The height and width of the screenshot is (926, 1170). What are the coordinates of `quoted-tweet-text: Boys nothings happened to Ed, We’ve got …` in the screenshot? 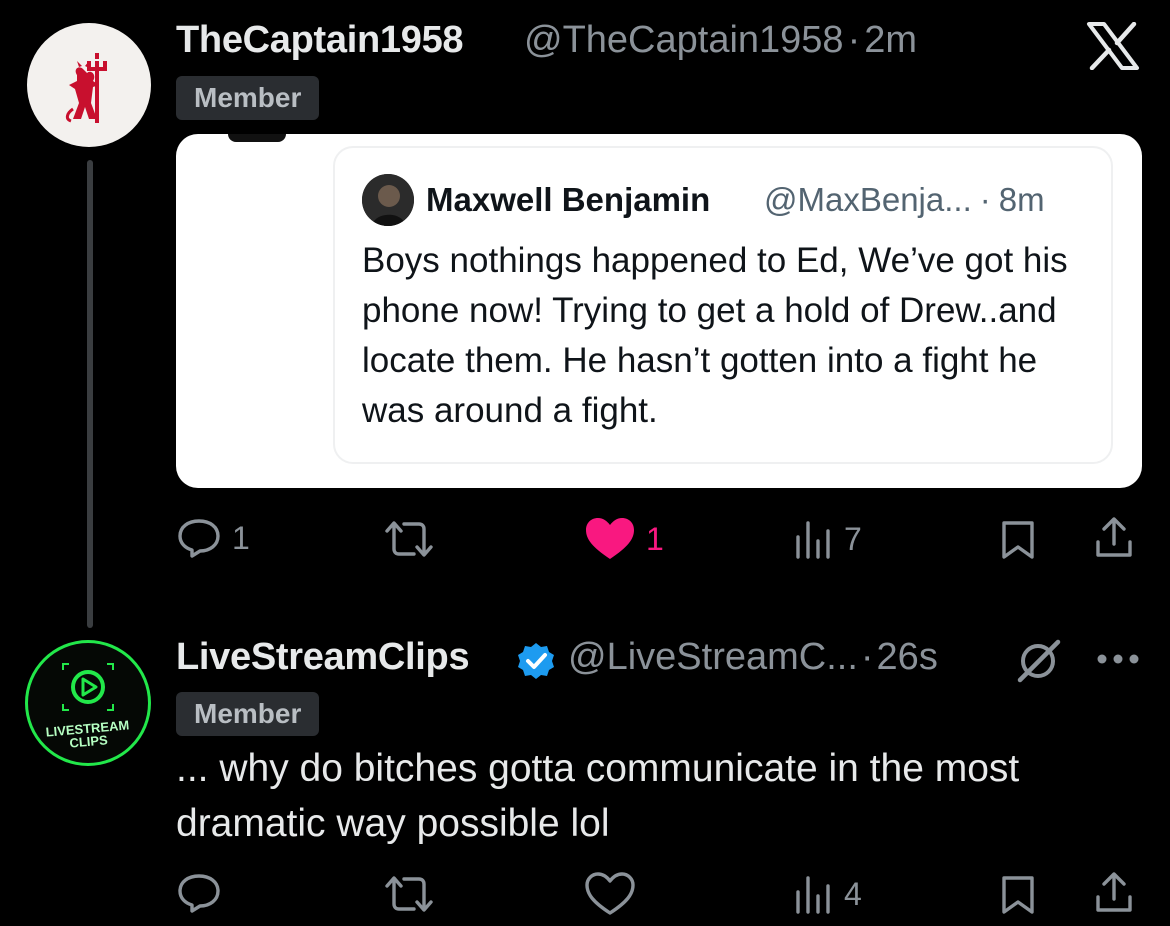 It's located at (715, 335).